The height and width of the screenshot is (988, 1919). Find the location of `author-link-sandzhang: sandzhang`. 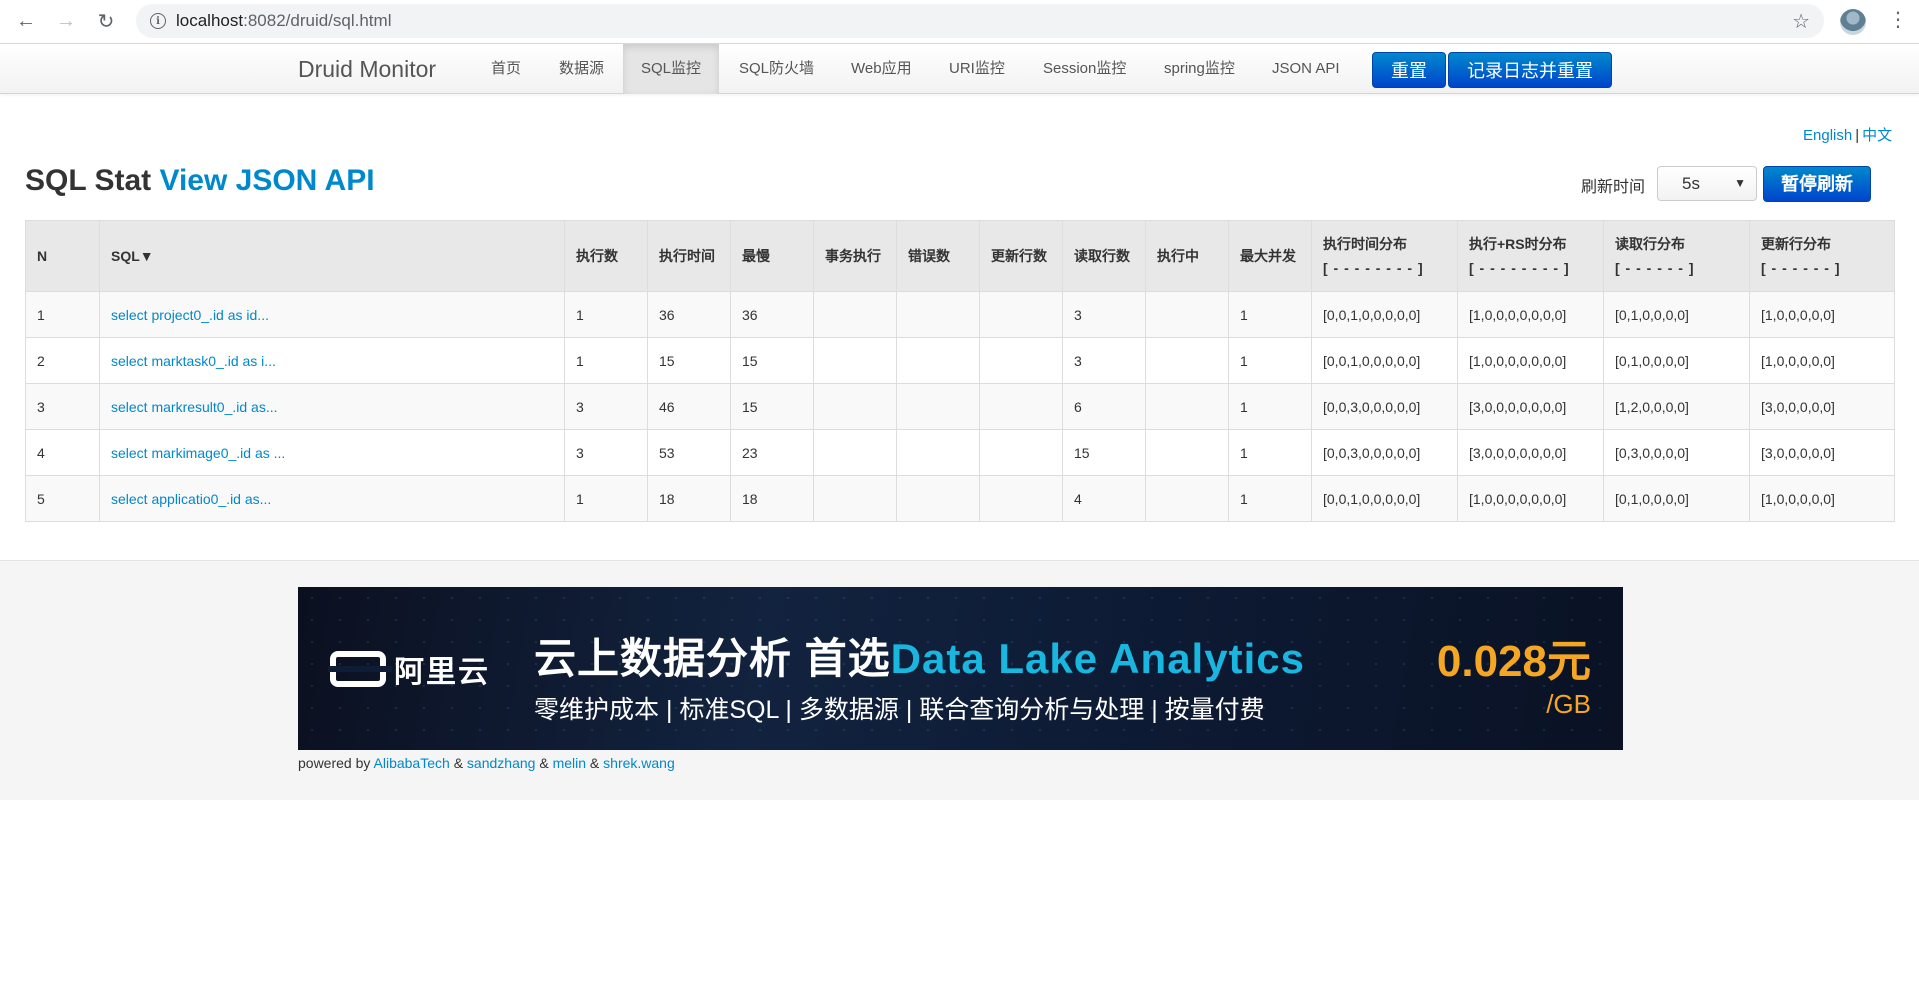

author-link-sandzhang: sandzhang is located at coordinates (501, 763).